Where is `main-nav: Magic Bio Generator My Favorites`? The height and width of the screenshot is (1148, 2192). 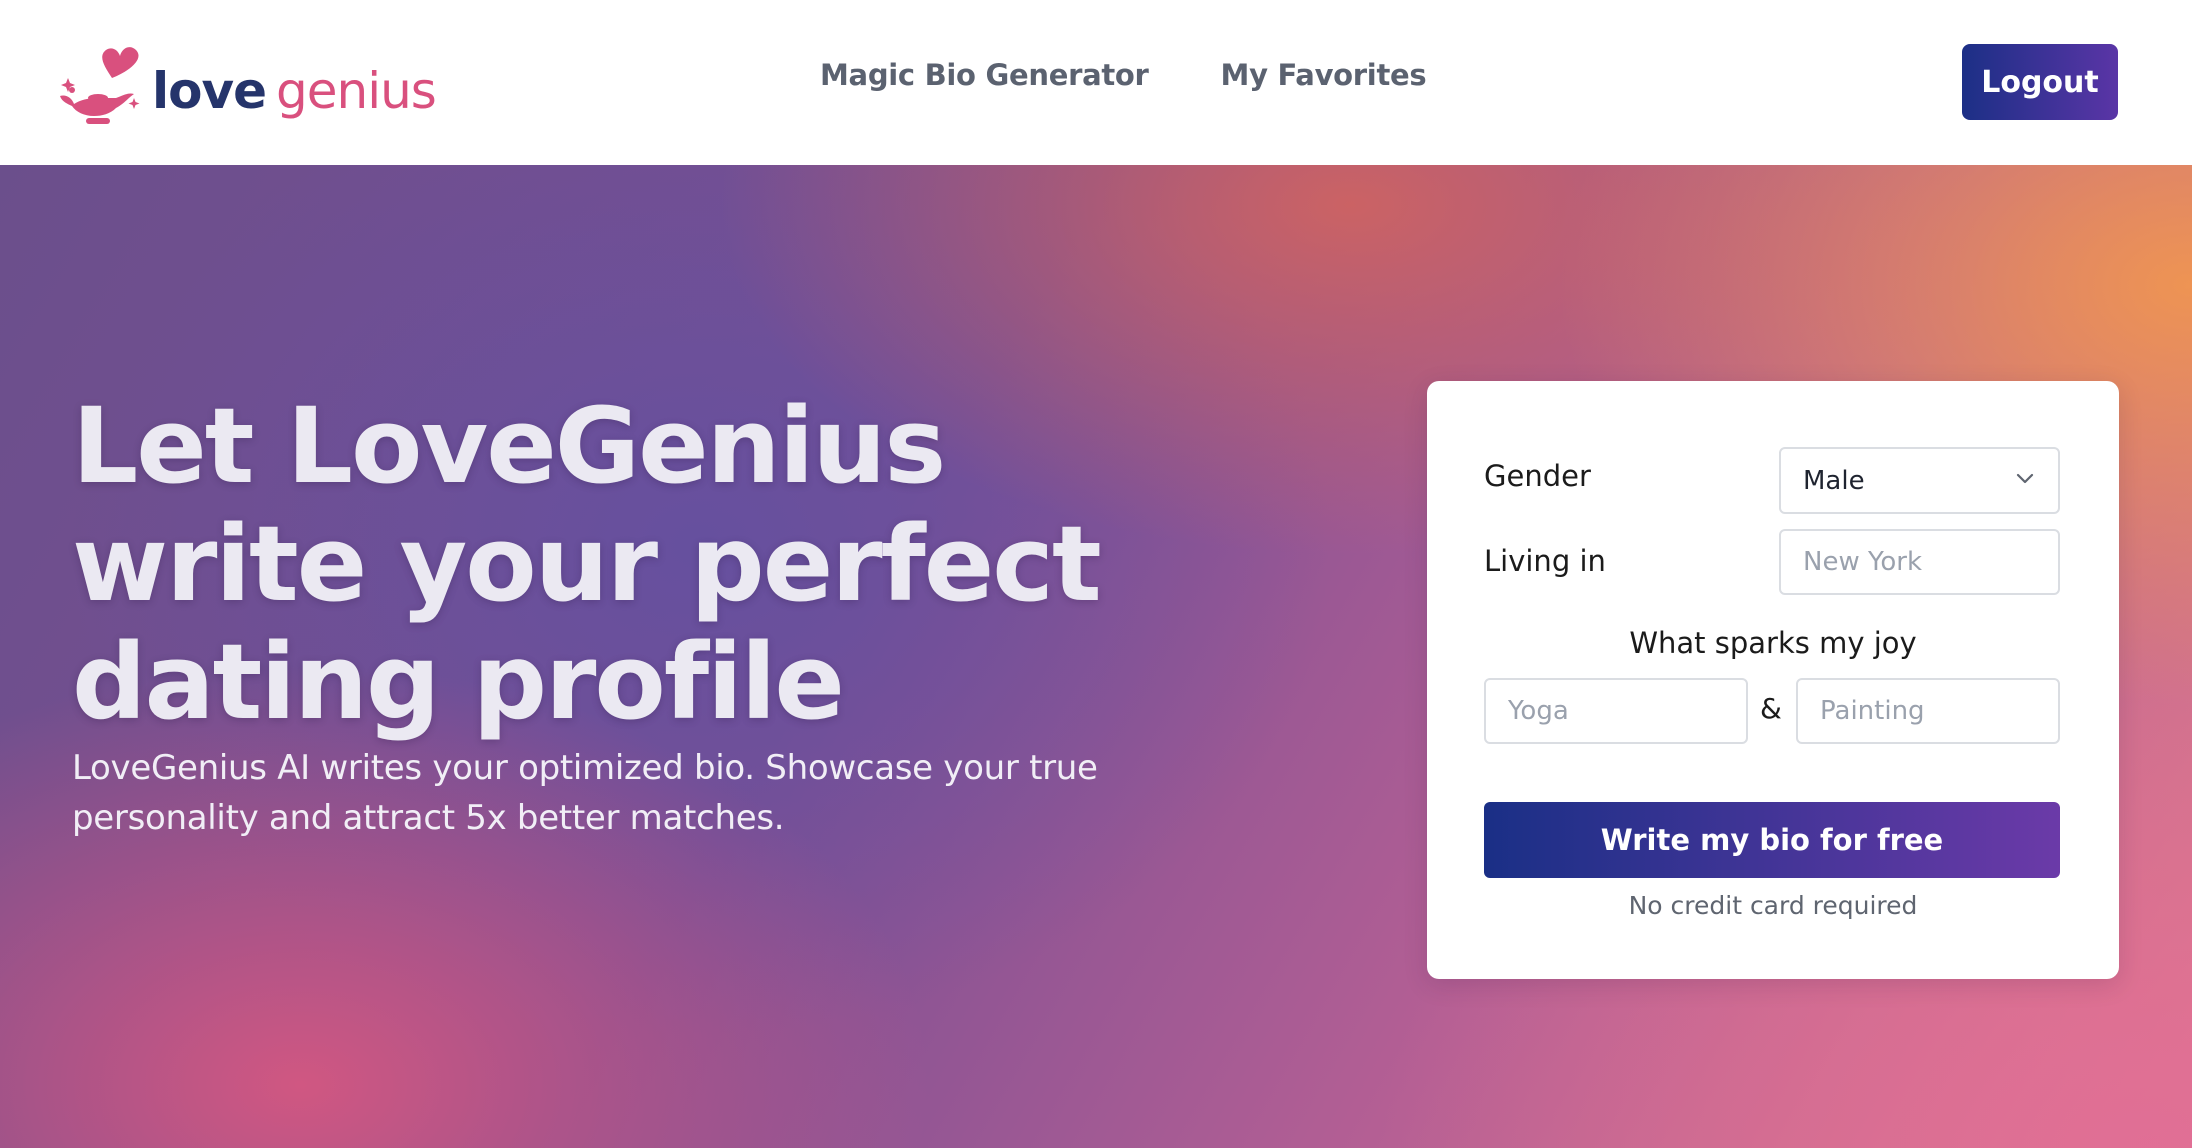 main-nav: Magic Bio Generator My Favorites is located at coordinates (1123, 75).